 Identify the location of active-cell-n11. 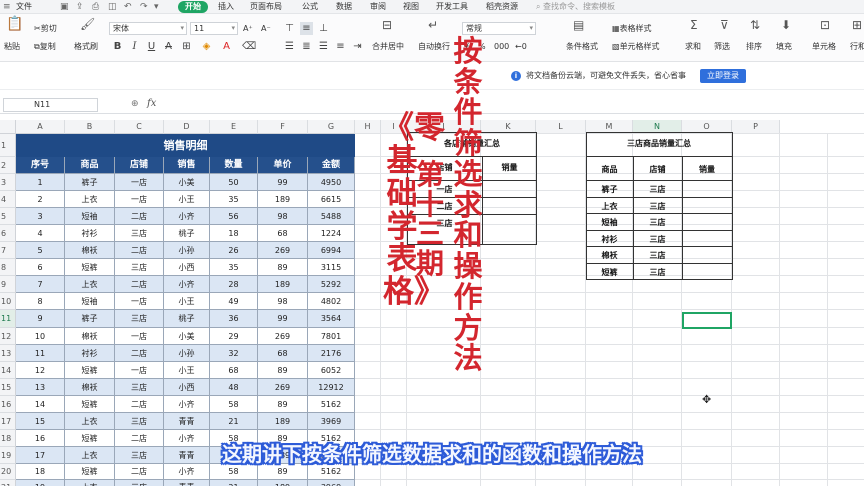
(707, 320).